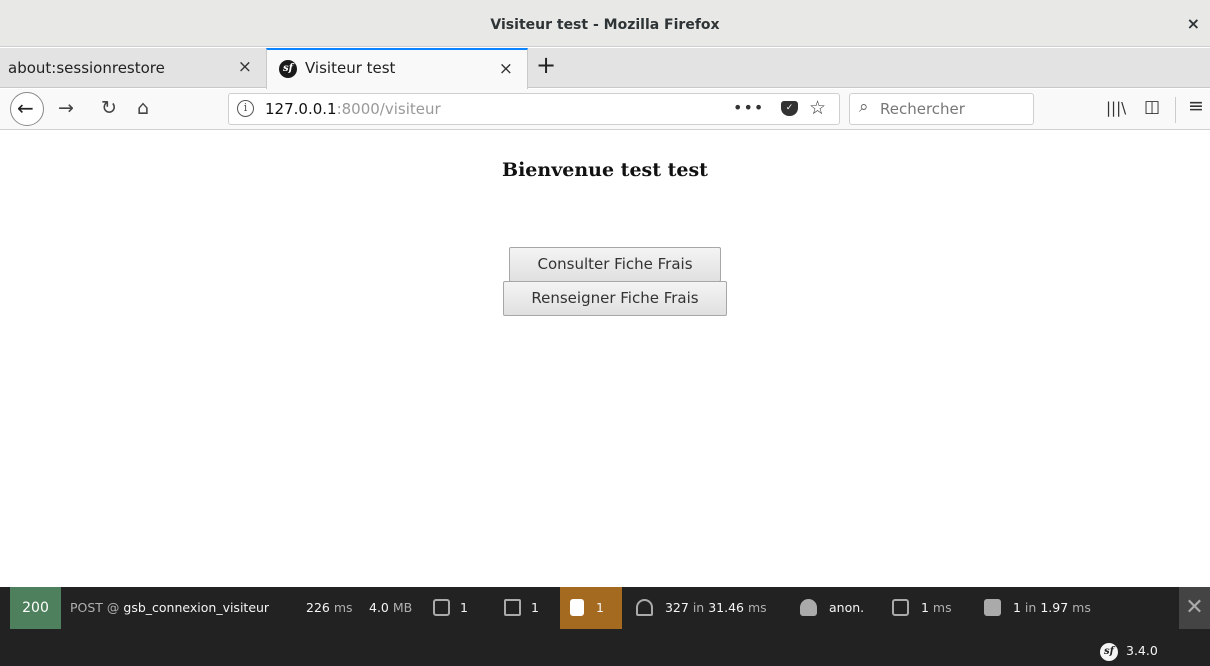 The width and height of the screenshot is (1210, 666). Describe the element at coordinates (196, 607) in the screenshot. I see `route-name: gsb_connexion_visiteur` at that location.